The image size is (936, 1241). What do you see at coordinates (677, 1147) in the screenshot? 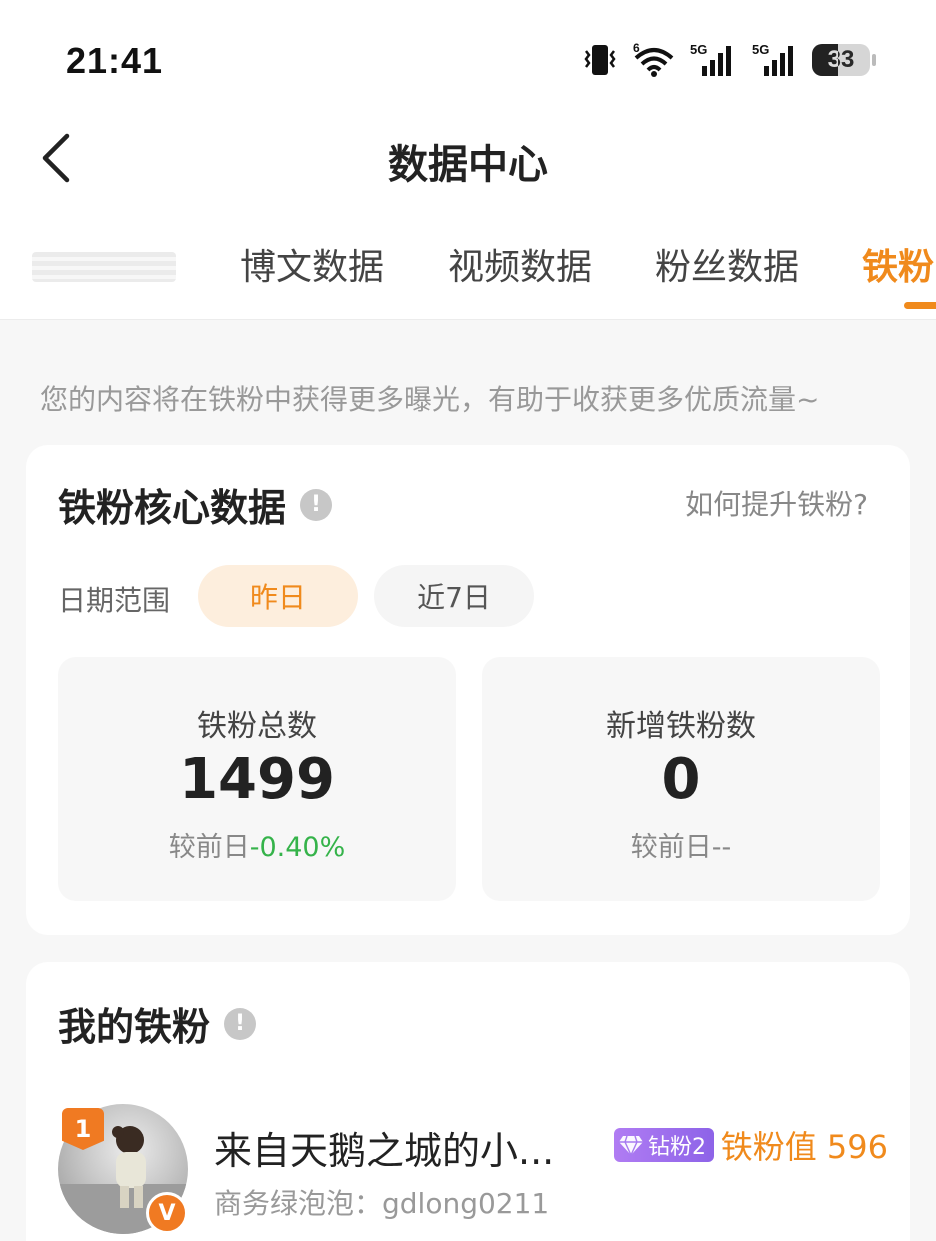
I see `fan-level-label: 钻粉2` at bounding box center [677, 1147].